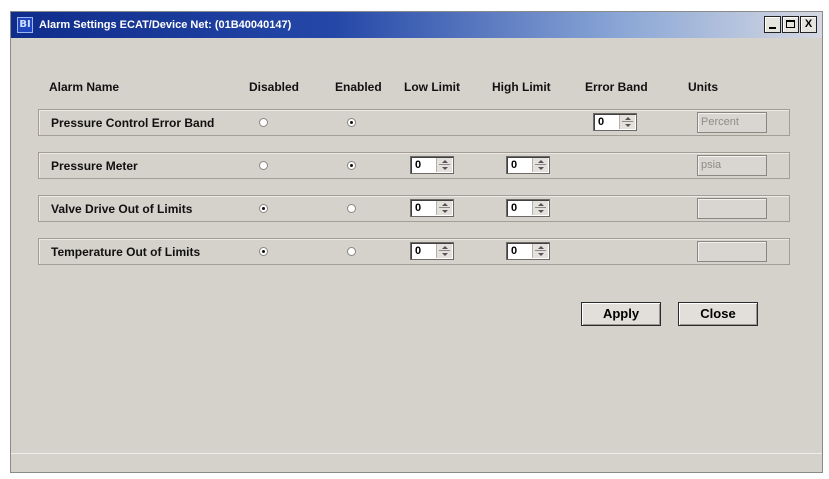 The height and width of the screenshot is (479, 829). Describe the element at coordinates (84, 87) in the screenshot. I see `header-alarm-name: Alarm Name` at that location.